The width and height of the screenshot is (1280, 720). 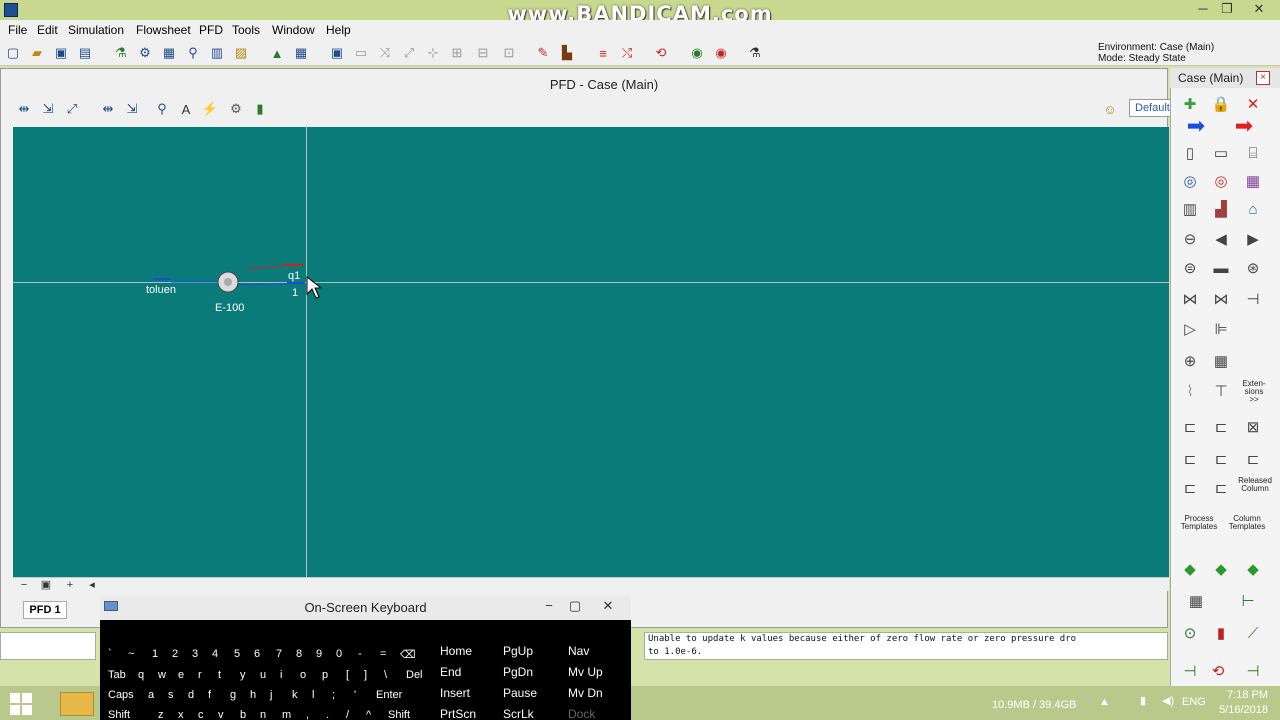 What do you see at coordinates (85, 53) in the screenshot?
I see `save-as-icon: ▤` at bounding box center [85, 53].